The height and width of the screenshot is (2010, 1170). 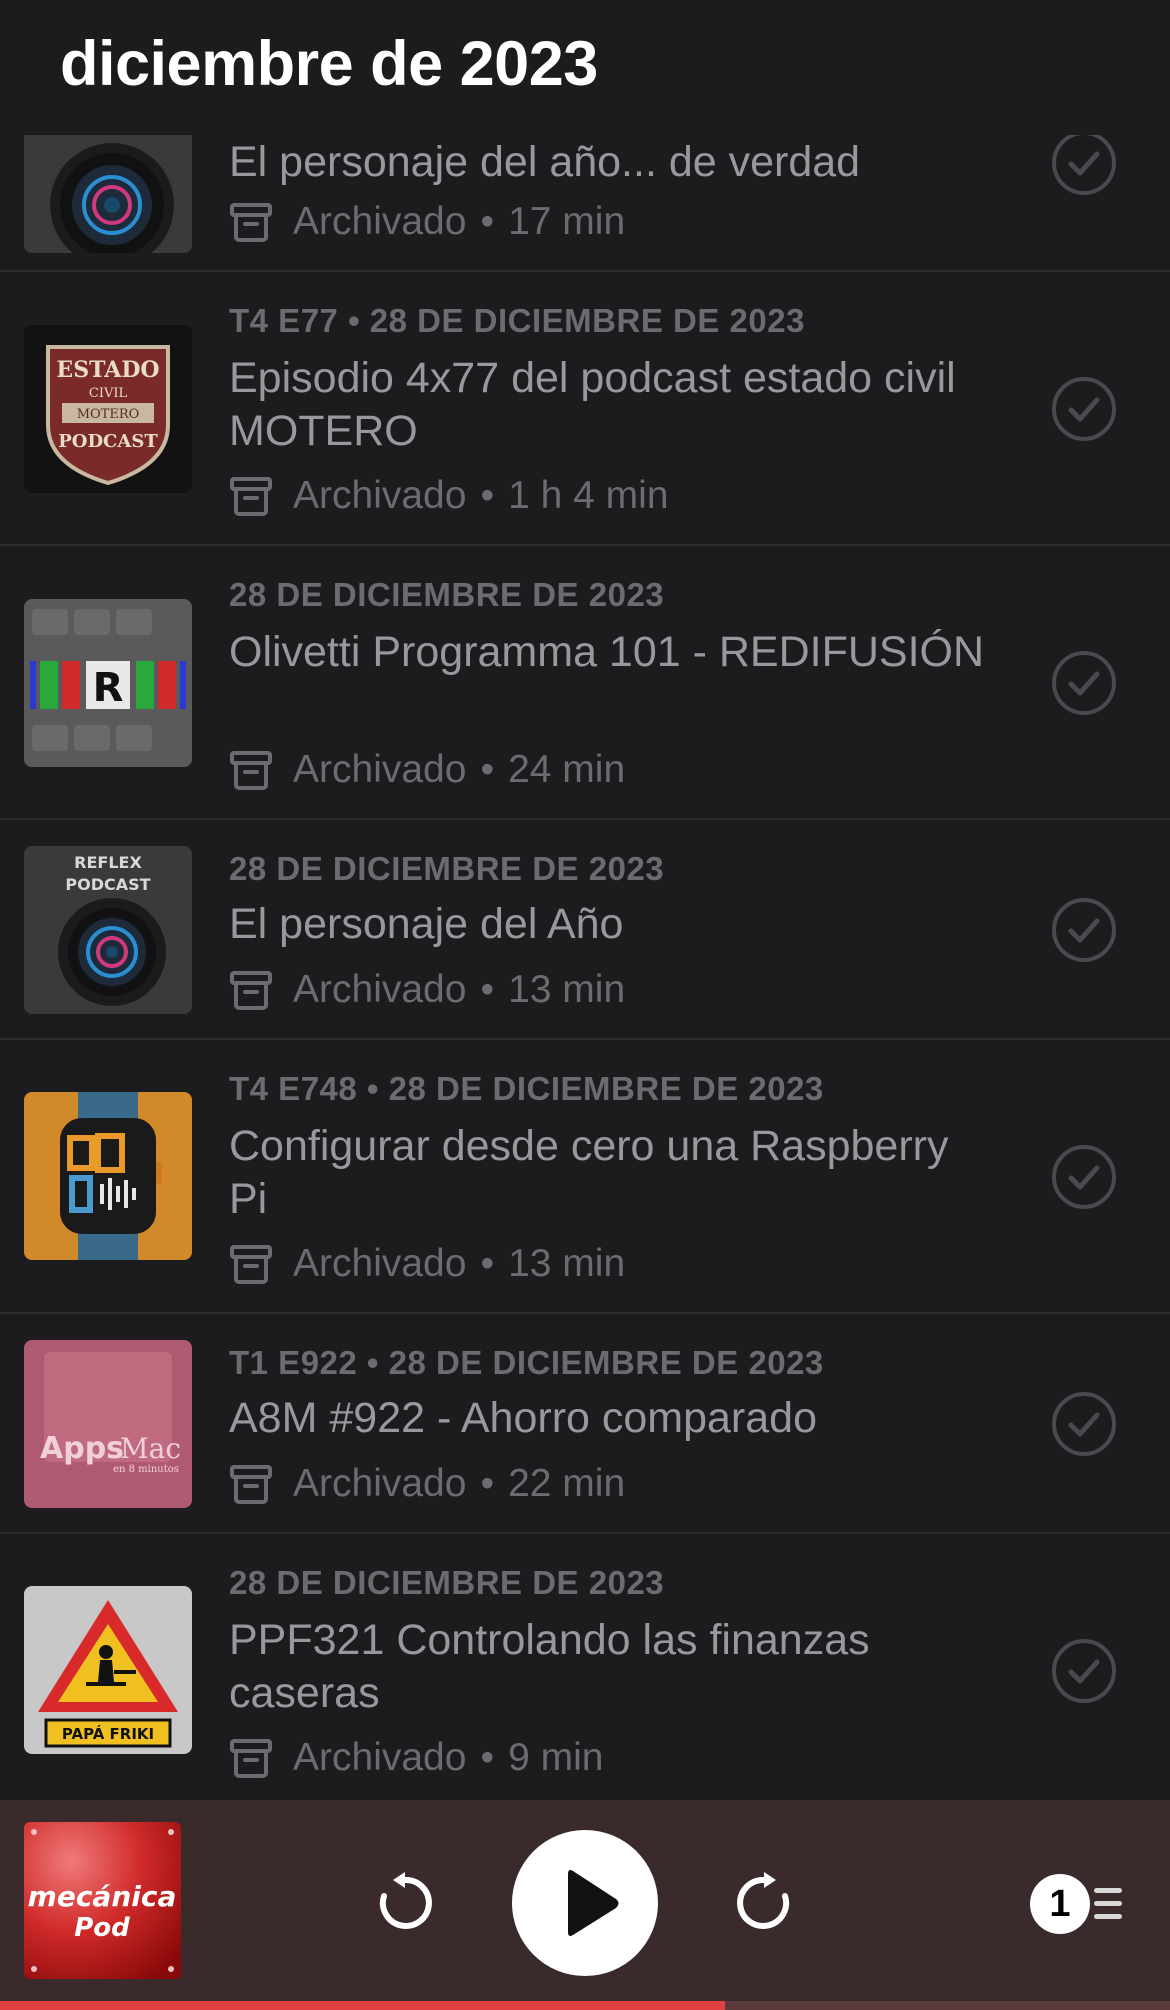 I want to click on duration-label: 17 min, so click(x=567, y=221).